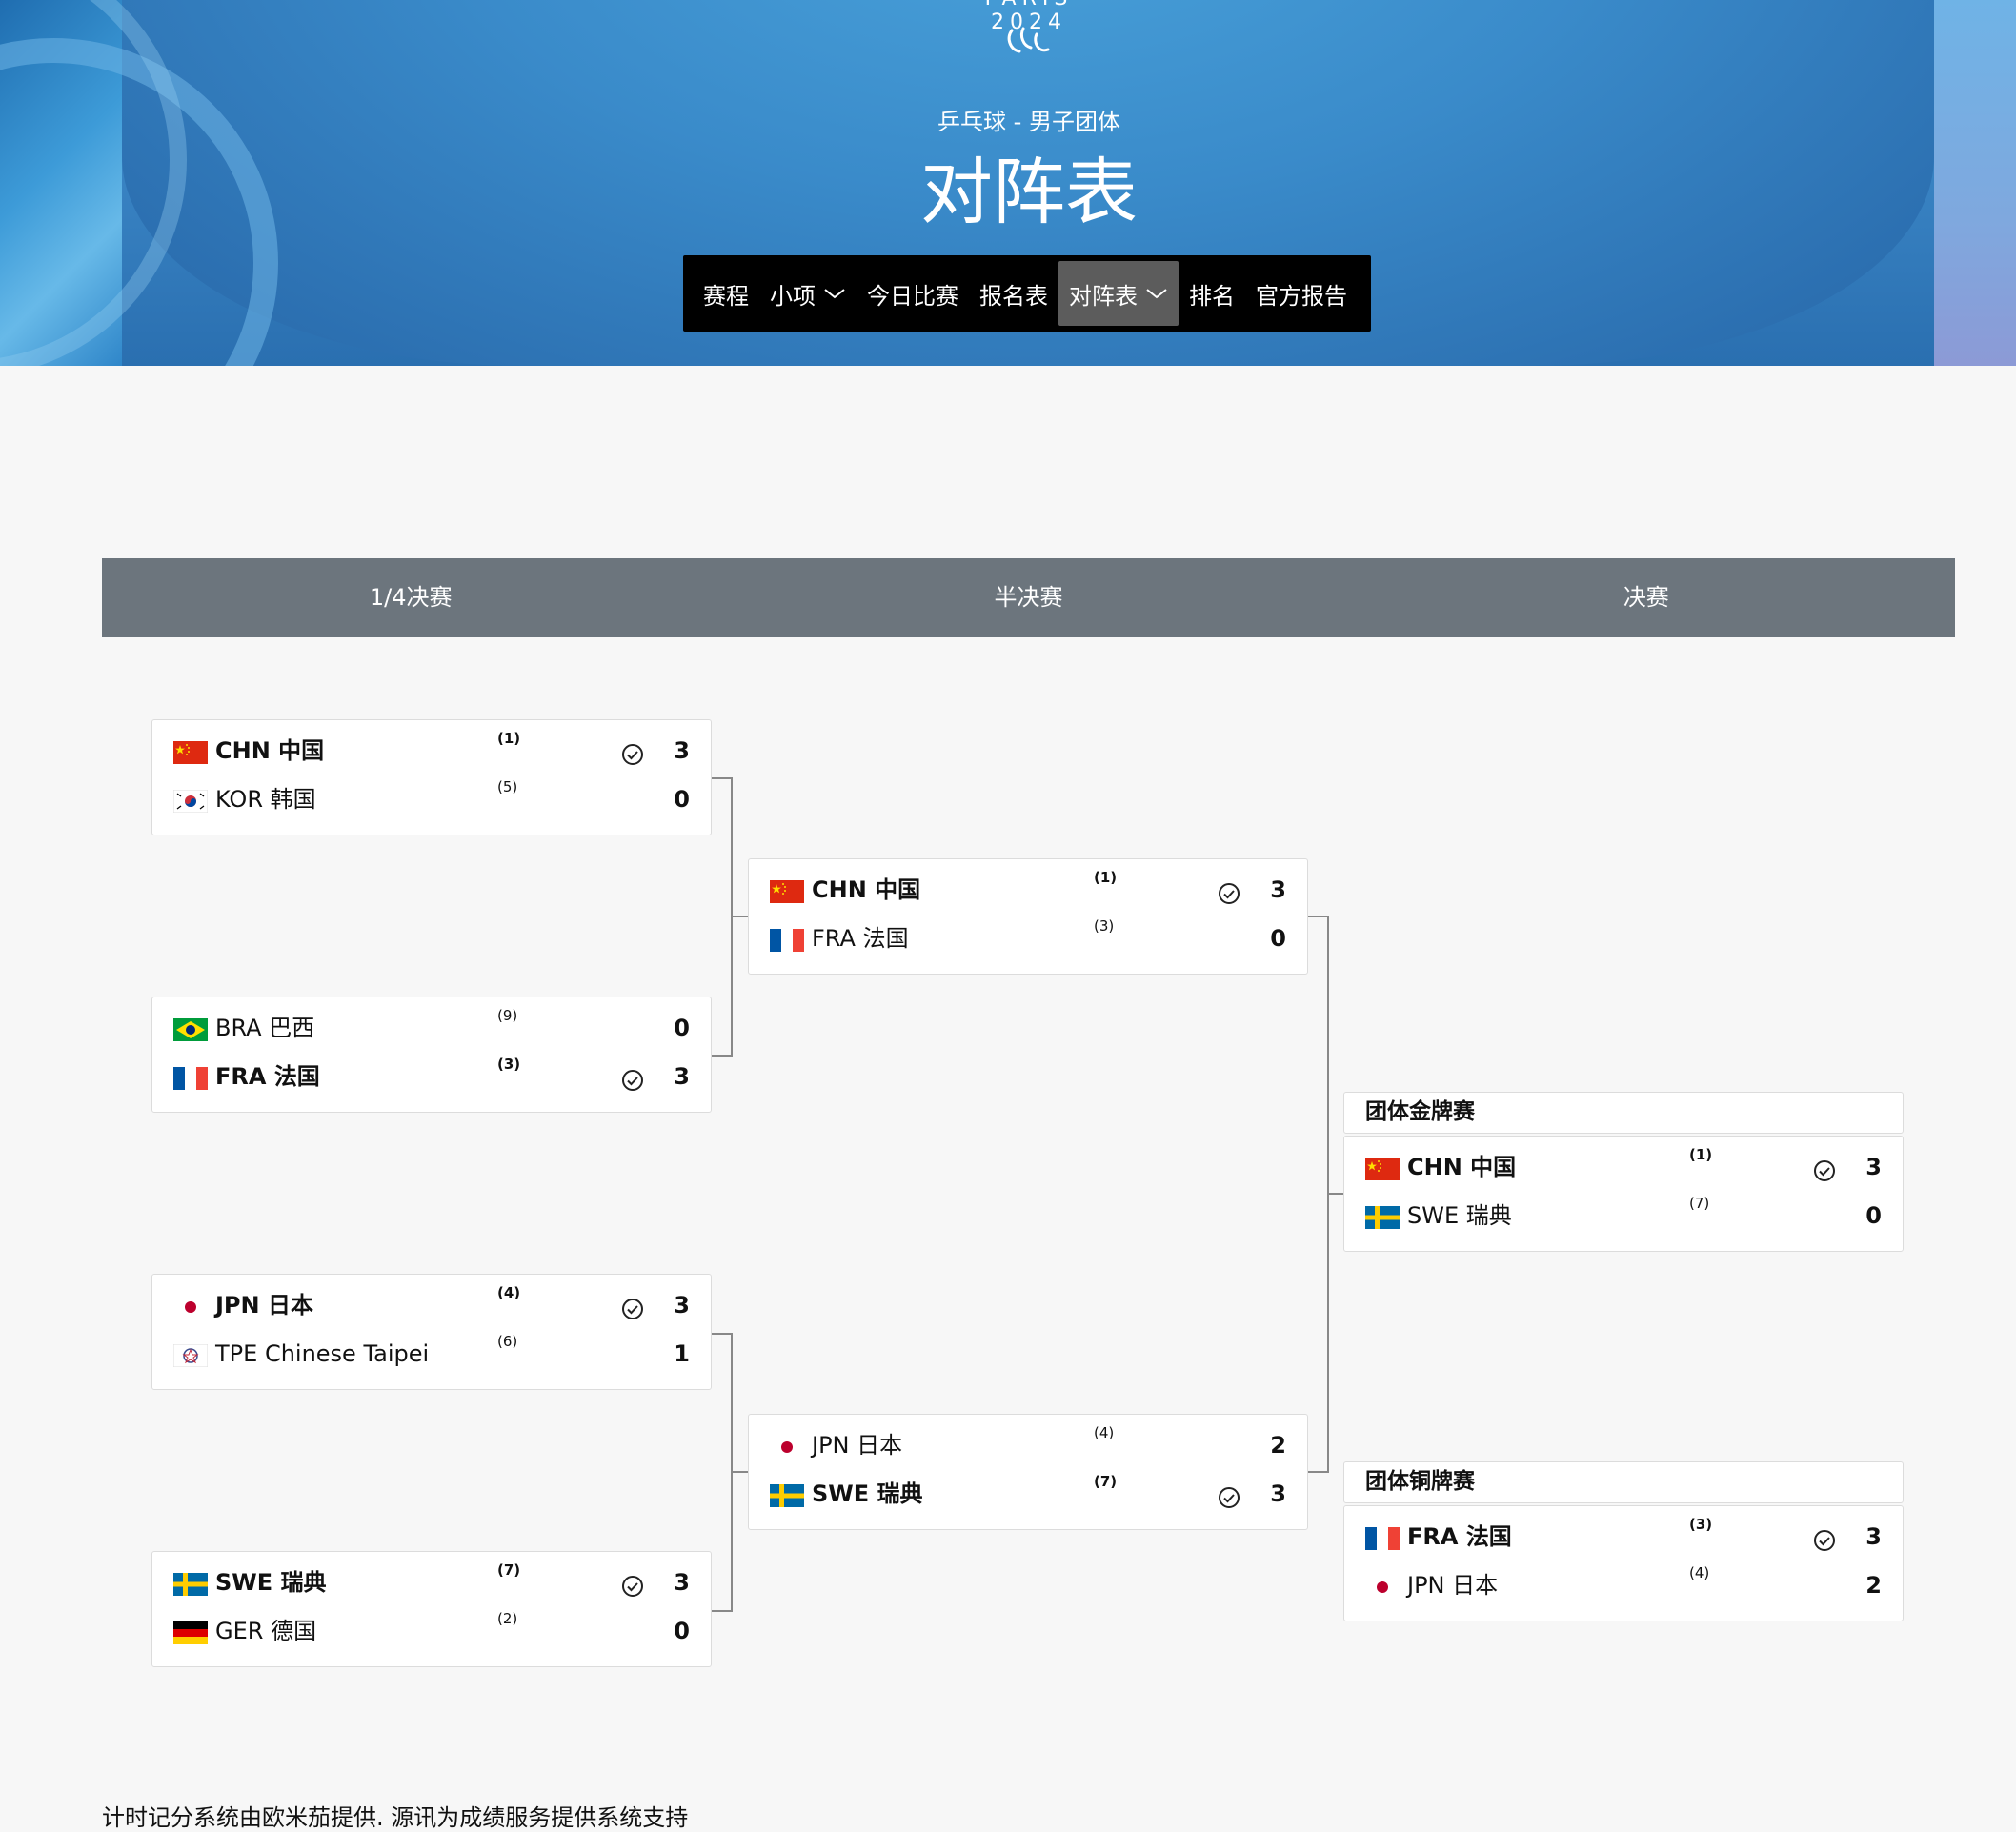 The width and height of the screenshot is (2016, 1832). I want to click on team-row: BRA 巴西 (9) 0, so click(432, 1029).